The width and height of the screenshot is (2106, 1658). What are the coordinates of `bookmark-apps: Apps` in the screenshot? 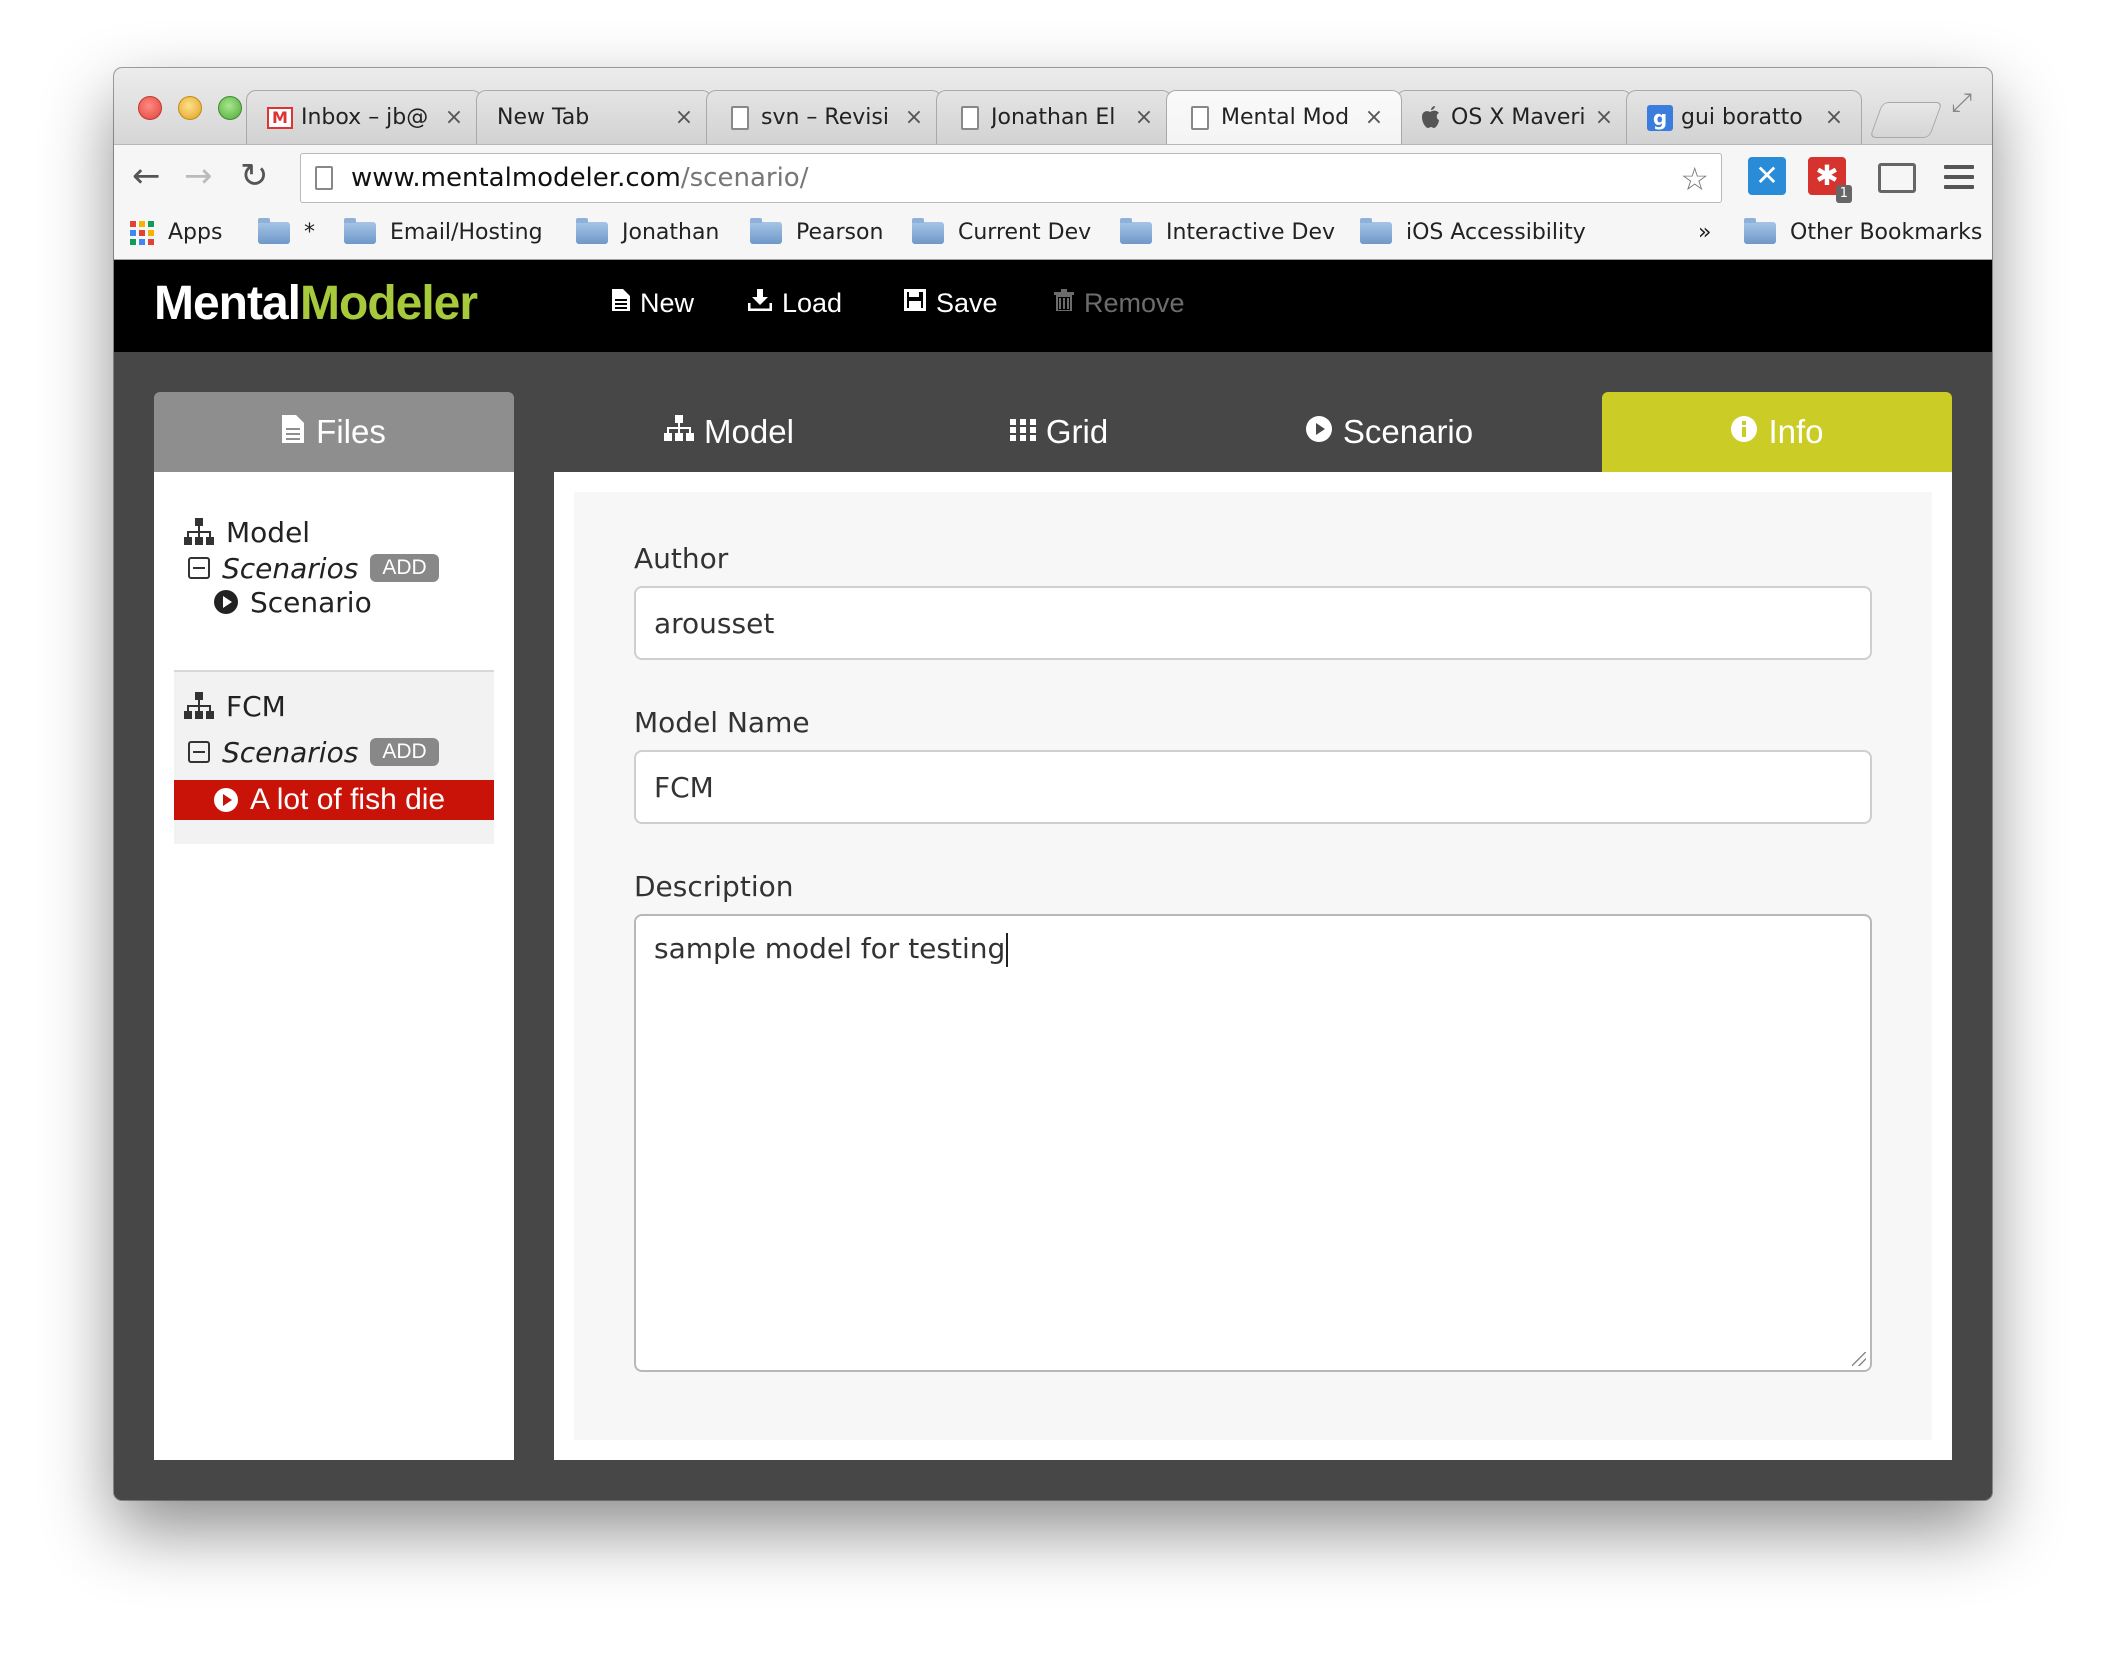 It's located at (176, 232).